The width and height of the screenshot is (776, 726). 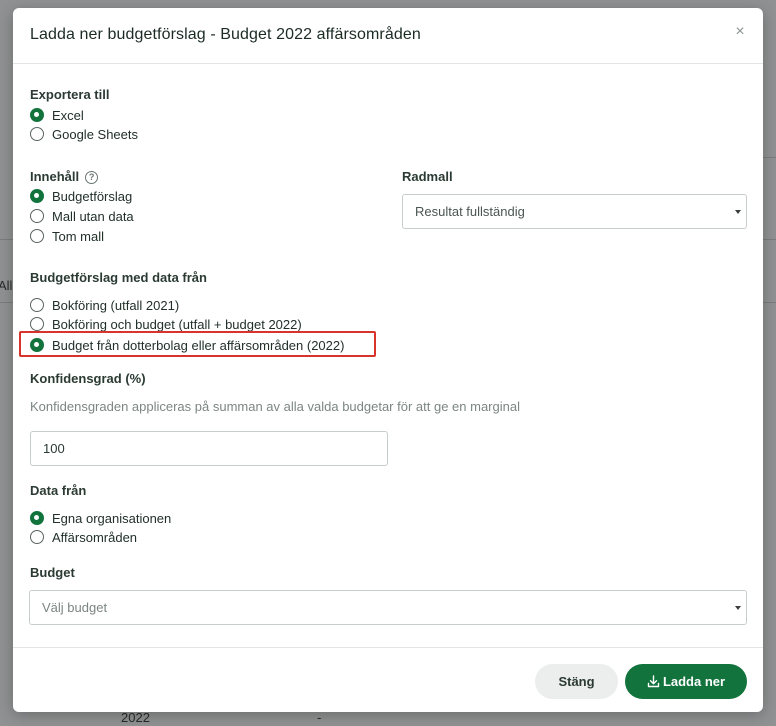 I want to click on radio-label: Budgetförslag, so click(x=92, y=196).